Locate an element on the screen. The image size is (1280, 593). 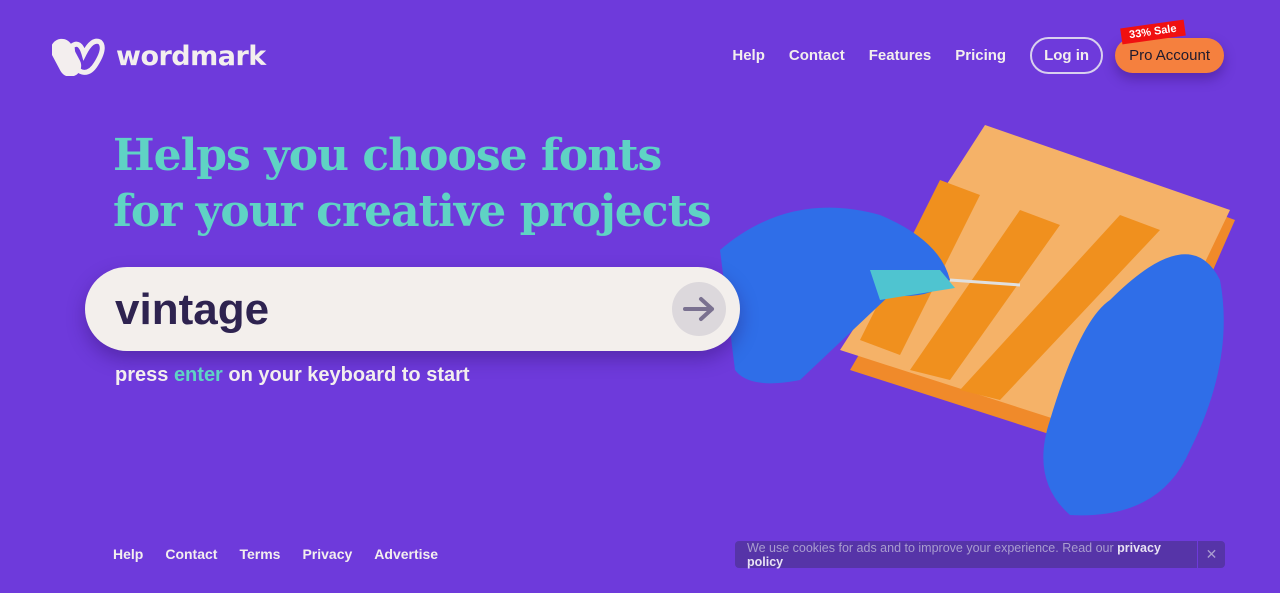
title-line-2: for your creative projects is located at coordinates (412, 211).